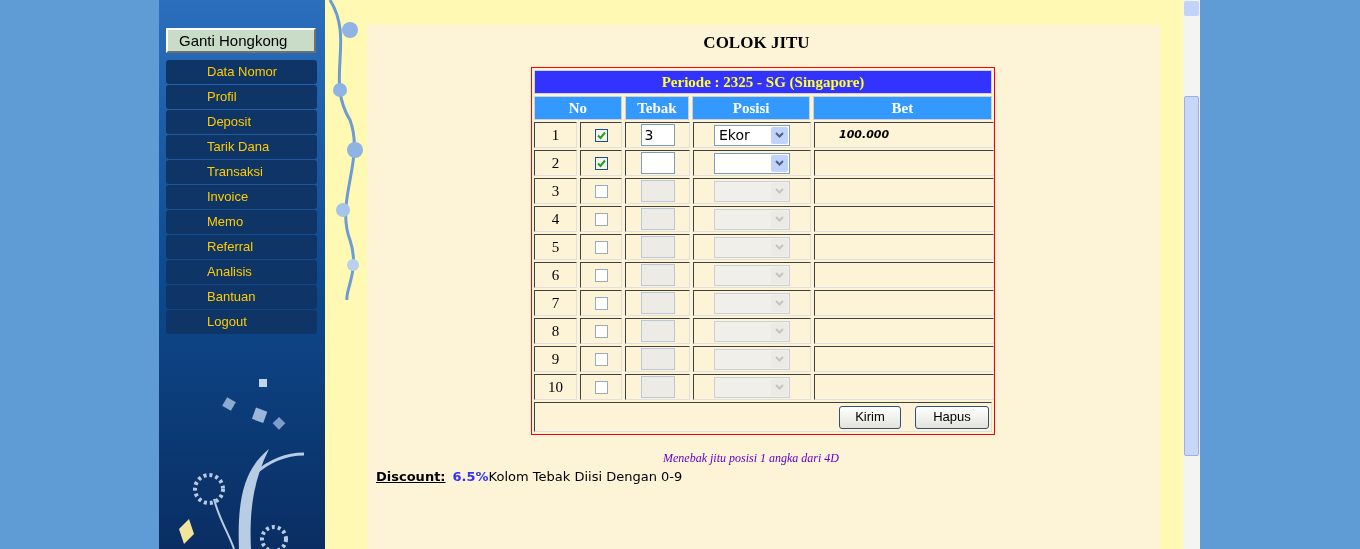  Describe the element at coordinates (555, 387) in the screenshot. I see `row-number: 10` at that location.